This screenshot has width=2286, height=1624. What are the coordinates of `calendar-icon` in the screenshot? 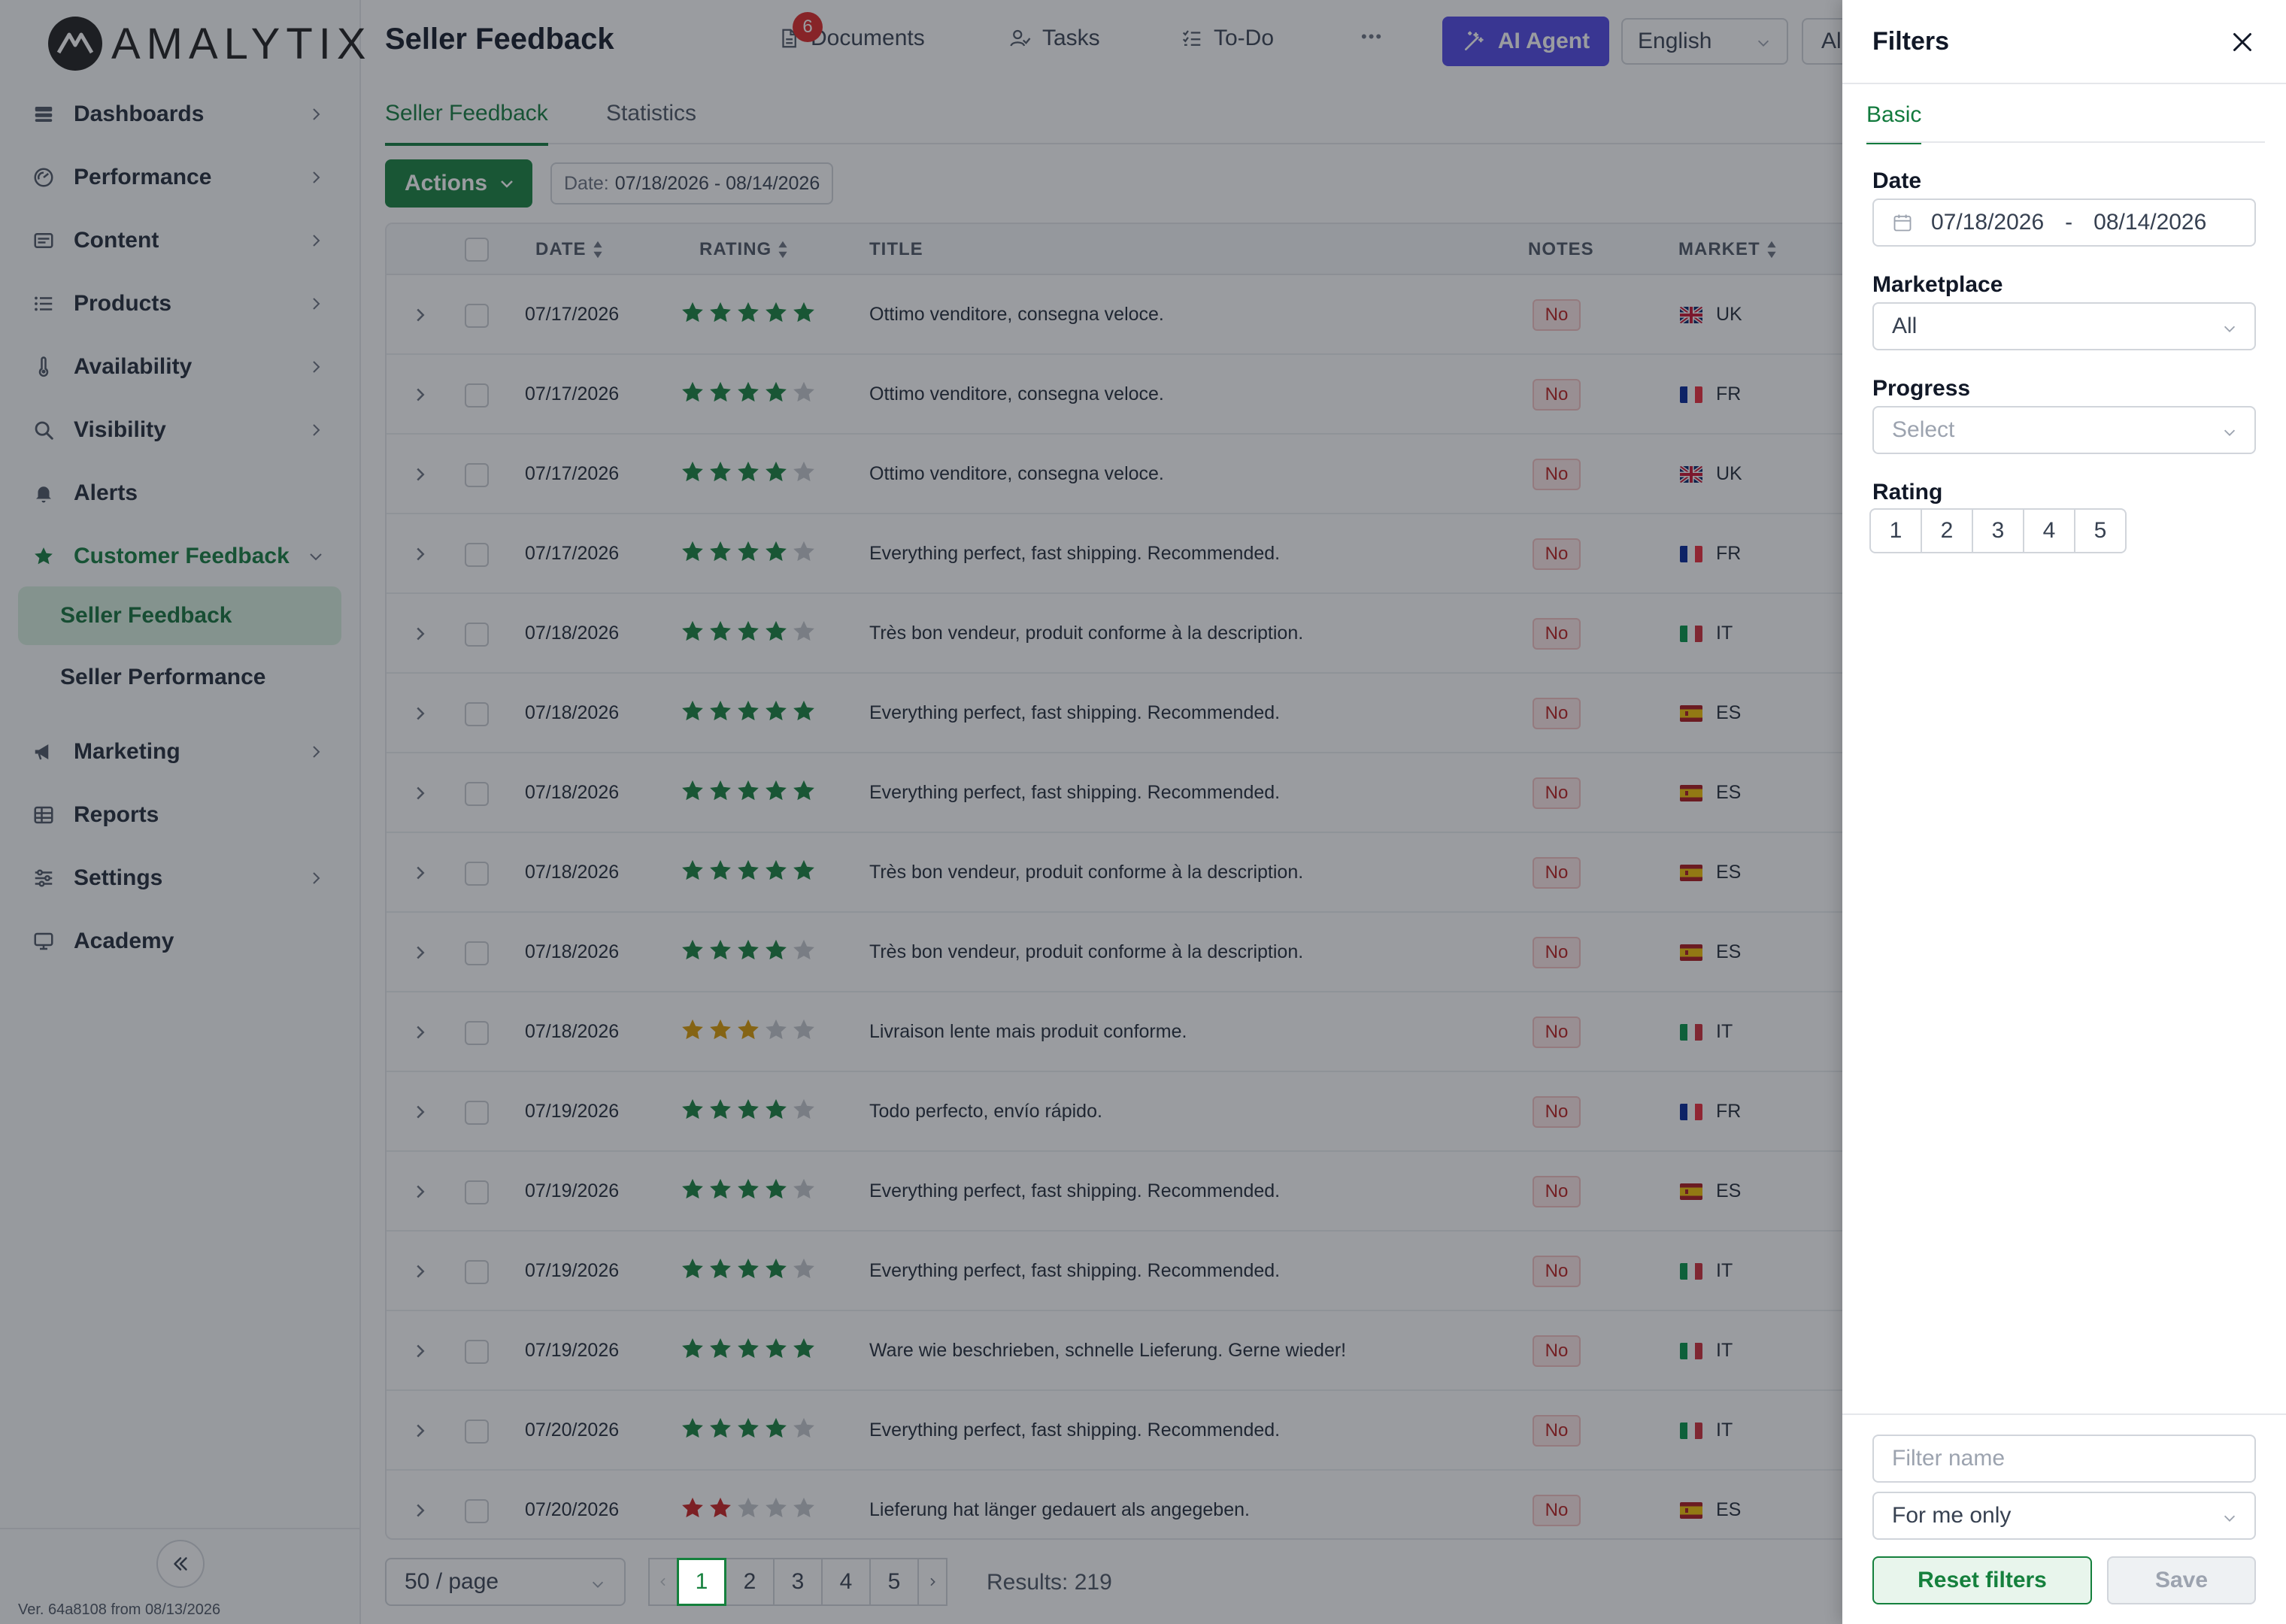 It's located at (1902, 223).